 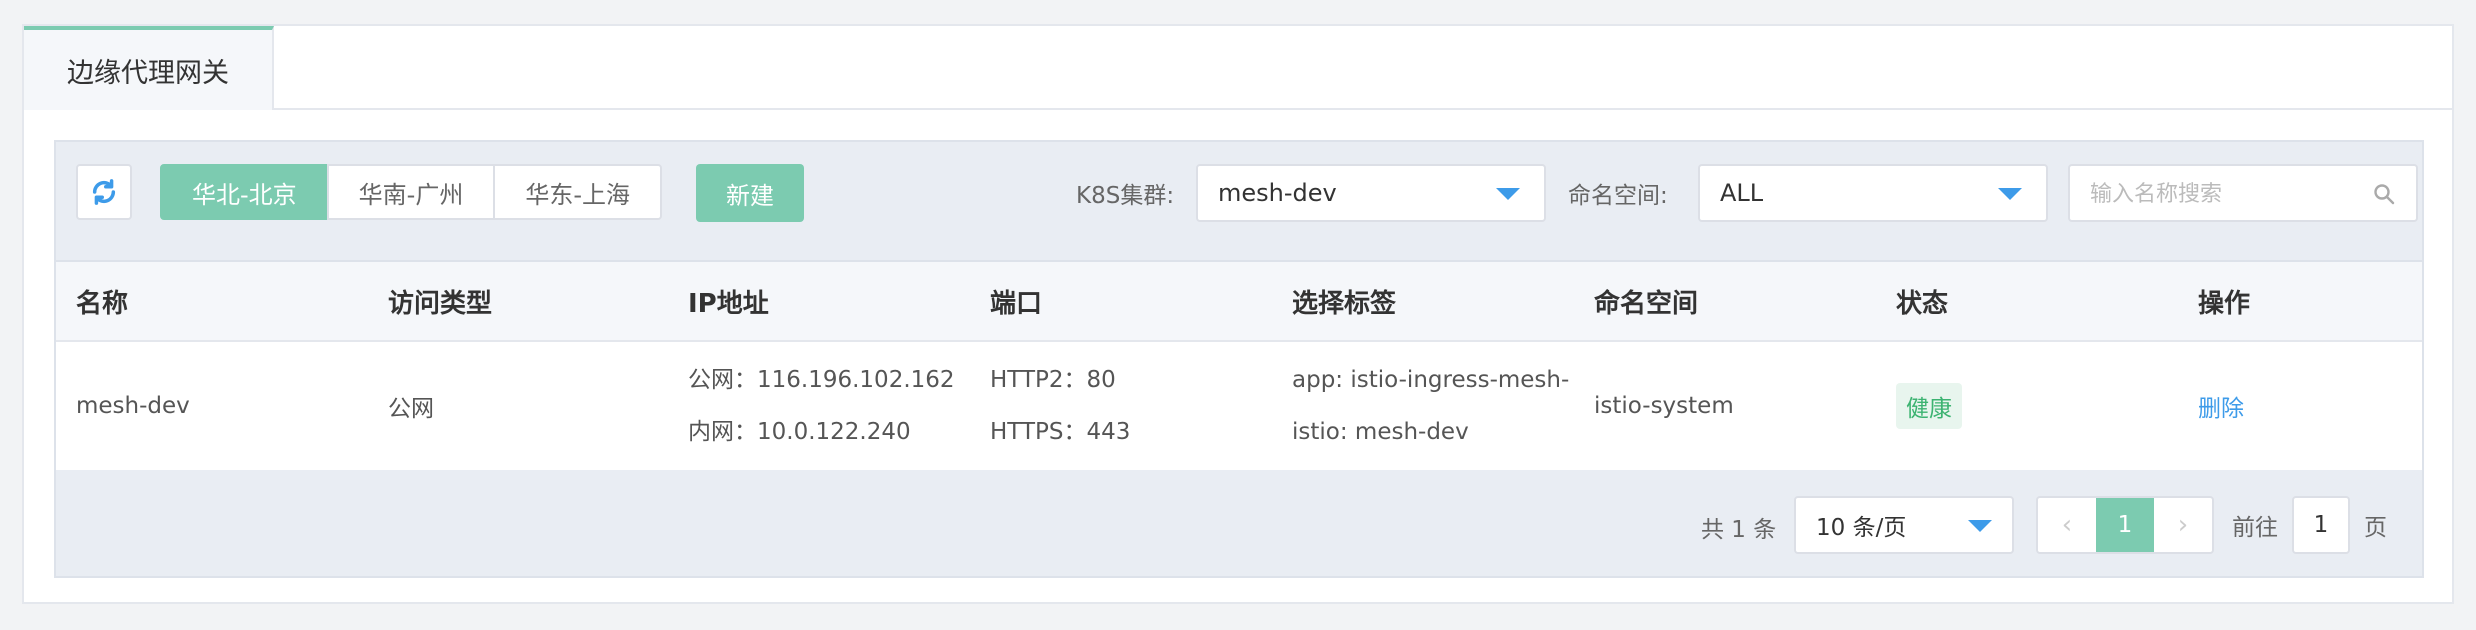 What do you see at coordinates (2226, 194) in the screenshot?
I see `search-input` at bounding box center [2226, 194].